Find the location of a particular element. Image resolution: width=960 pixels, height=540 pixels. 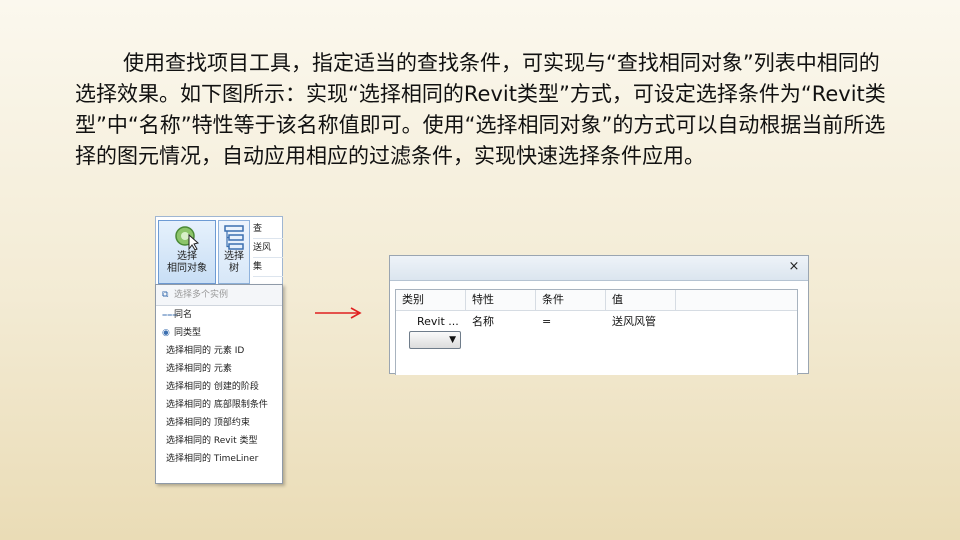

multi-instance-icon: ⧉ is located at coordinates (165, 295).